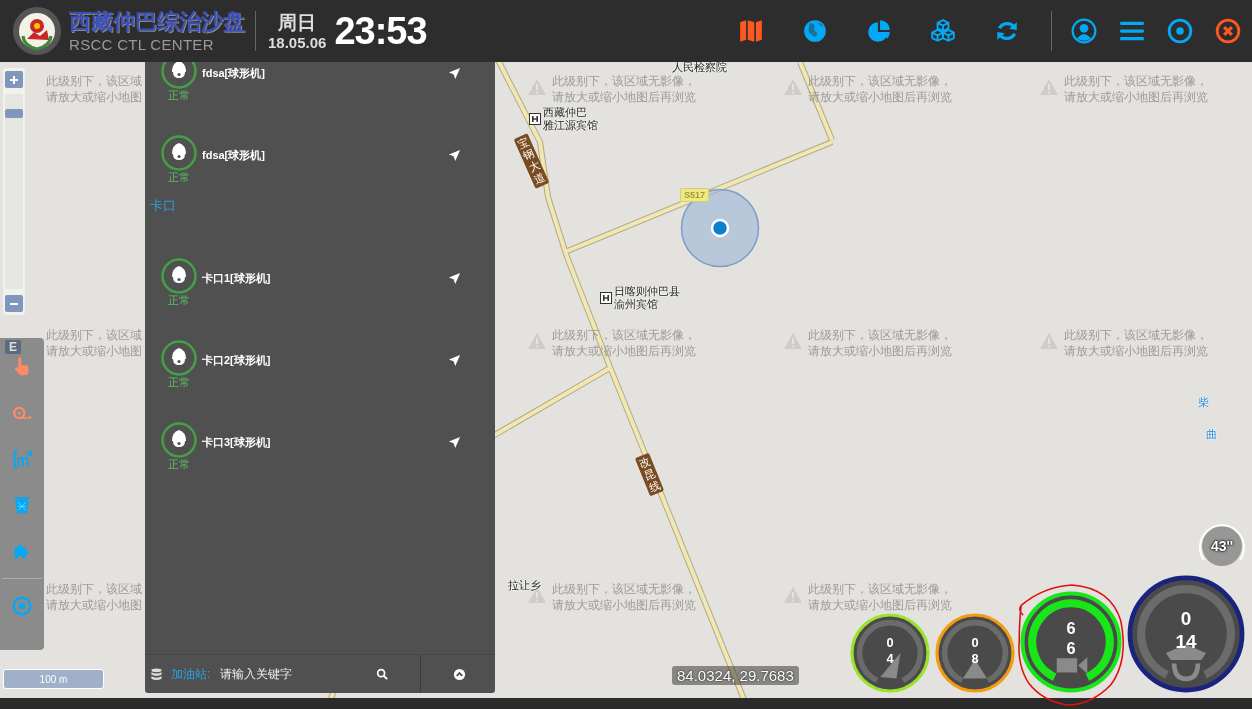 This screenshot has height=709, width=1252. What do you see at coordinates (815, 31) in the screenshot?
I see `globe-icon` at bounding box center [815, 31].